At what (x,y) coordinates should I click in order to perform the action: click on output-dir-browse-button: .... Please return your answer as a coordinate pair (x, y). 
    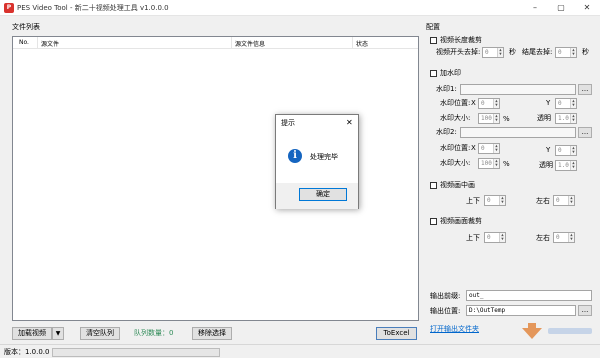
    Looking at the image, I should click on (585, 310).